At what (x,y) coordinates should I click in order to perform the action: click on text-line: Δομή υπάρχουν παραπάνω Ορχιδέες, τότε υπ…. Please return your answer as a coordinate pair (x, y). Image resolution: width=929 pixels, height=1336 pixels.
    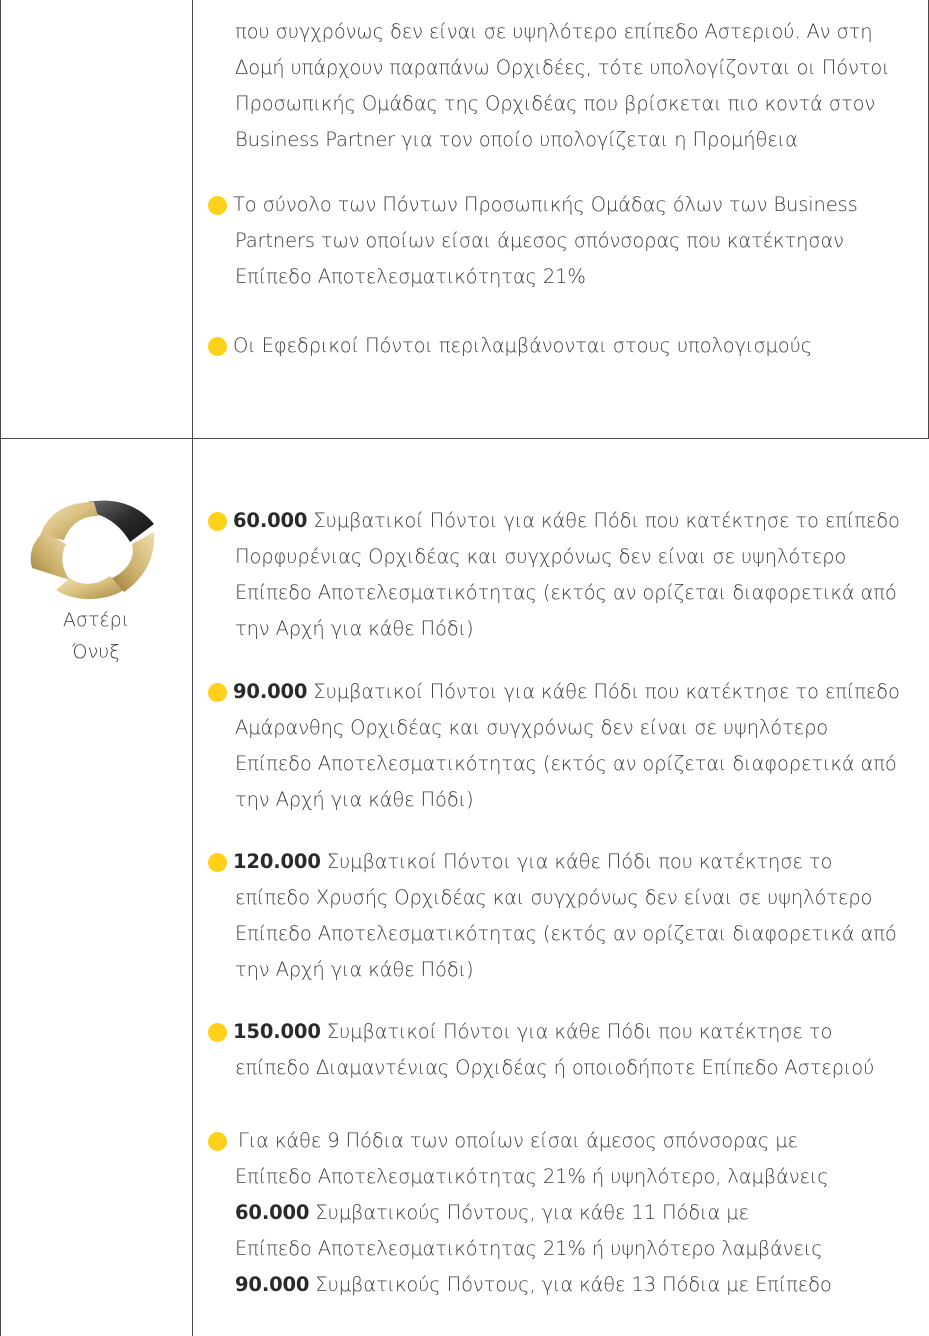
    Looking at the image, I should click on (562, 67).